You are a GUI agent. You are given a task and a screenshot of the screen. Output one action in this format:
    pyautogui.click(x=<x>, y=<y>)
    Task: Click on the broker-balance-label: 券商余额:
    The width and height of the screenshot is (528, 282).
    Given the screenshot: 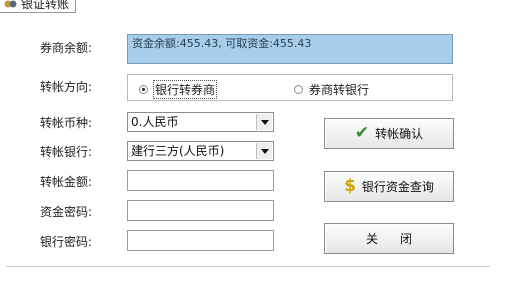 What is the action you would take?
    pyautogui.click(x=66, y=48)
    